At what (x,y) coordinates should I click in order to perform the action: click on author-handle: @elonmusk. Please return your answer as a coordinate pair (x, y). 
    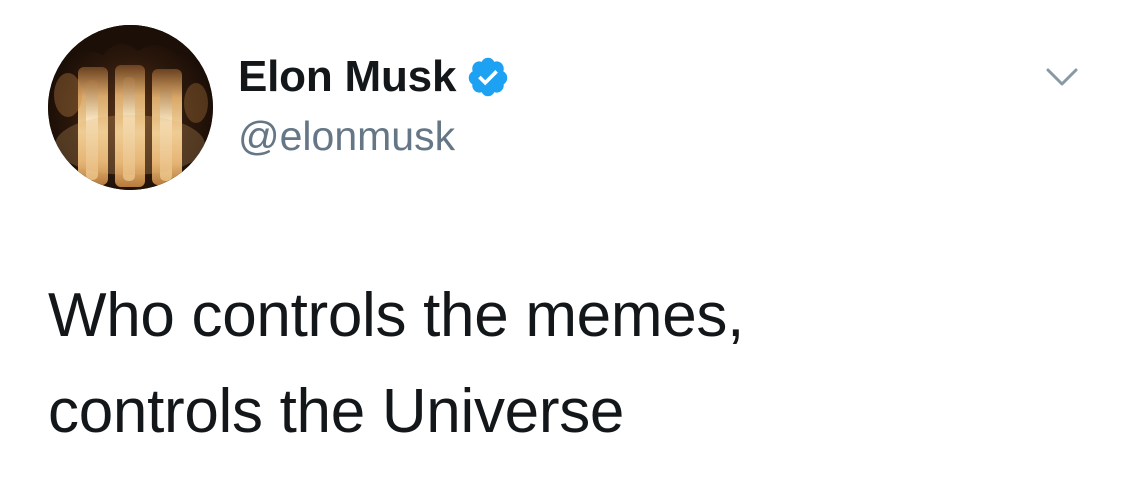
    Looking at the image, I should click on (346, 136).